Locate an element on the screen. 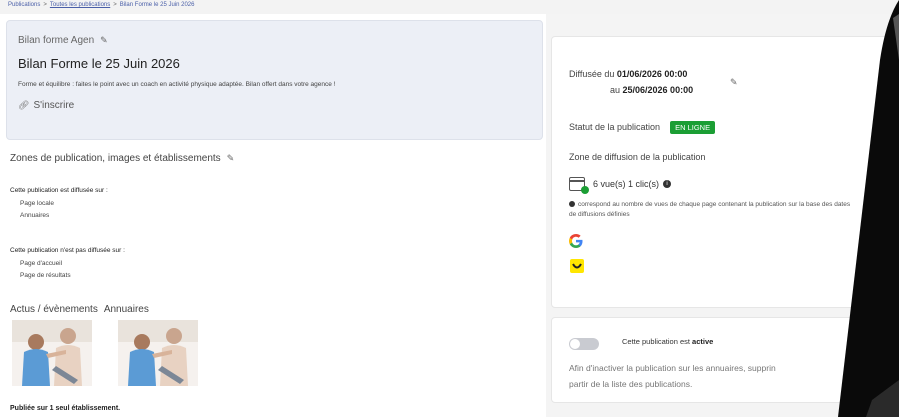 The width and height of the screenshot is (899, 417). status-badge: EN LIGNE is located at coordinates (693, 127).